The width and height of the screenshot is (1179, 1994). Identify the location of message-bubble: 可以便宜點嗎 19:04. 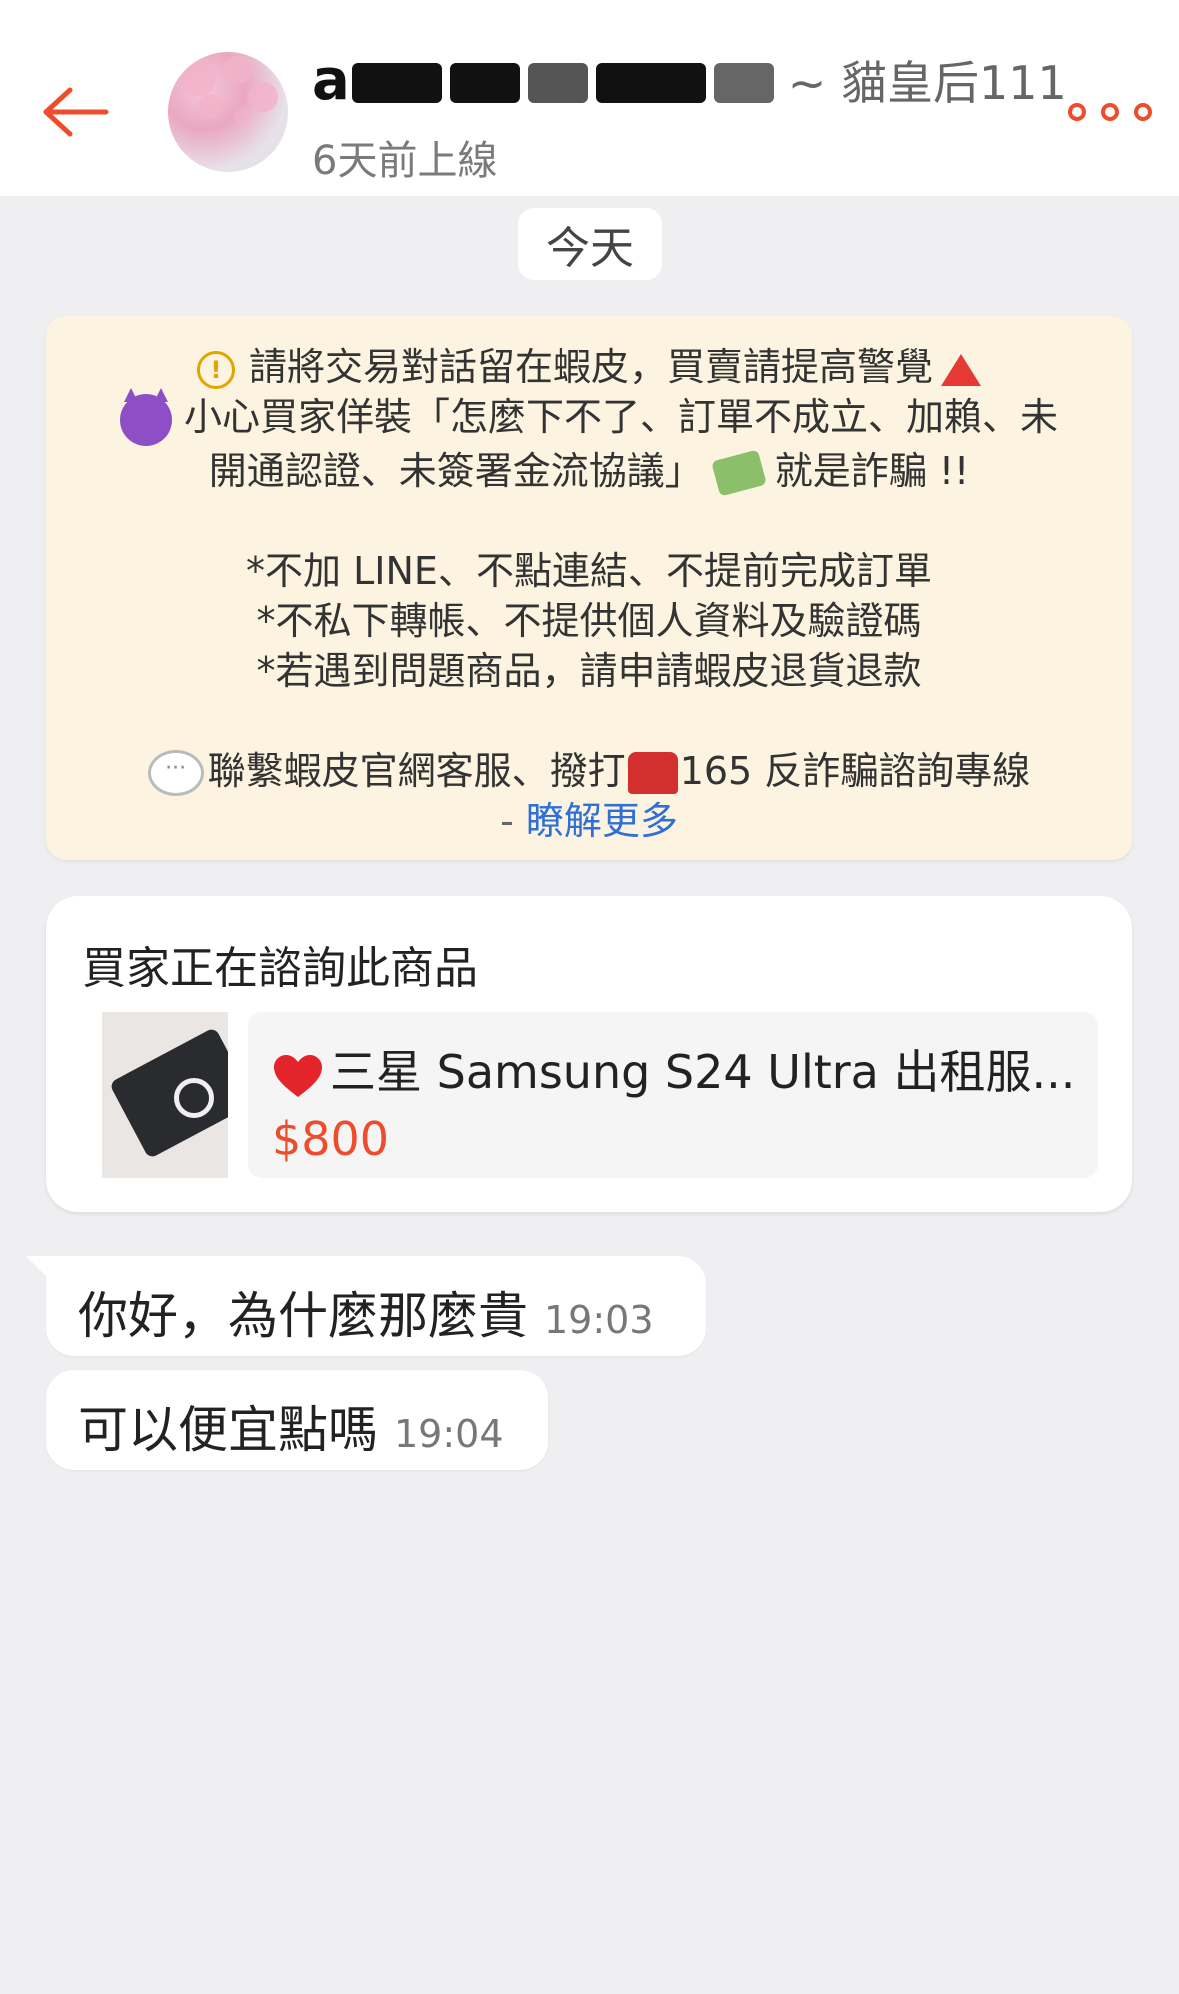
(297, 1420).